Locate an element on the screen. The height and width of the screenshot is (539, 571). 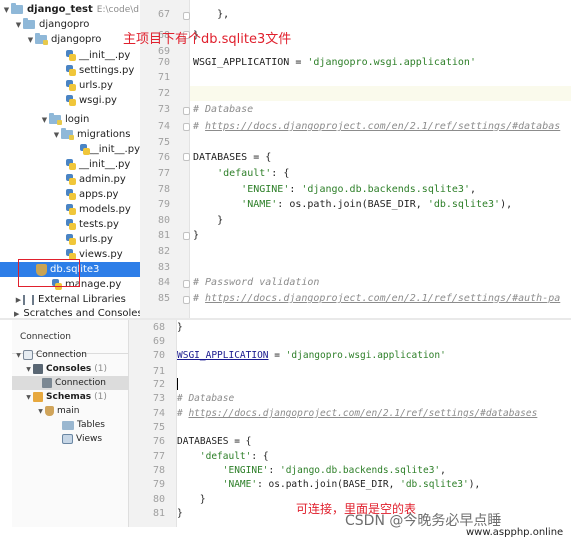
tree-item-urls: urls.py is located at coordinates (70, 85).